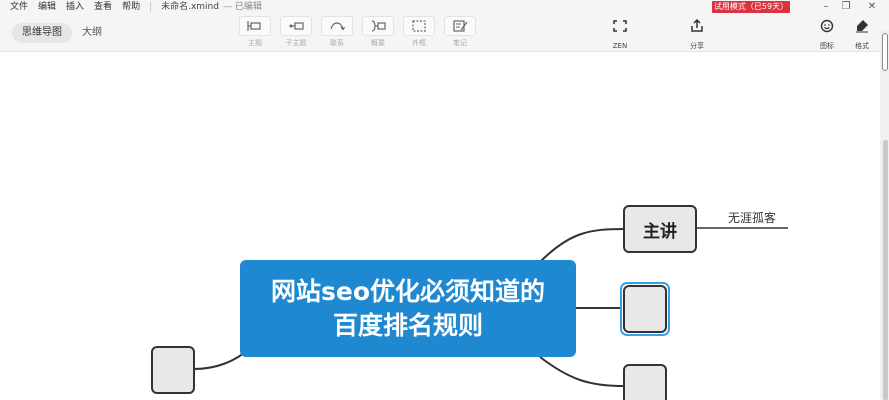  What do you see at coordinates (660, 231) in the screenshot?
I see `subtopic-main-label: 主讲` at bounding box center [660, 231].